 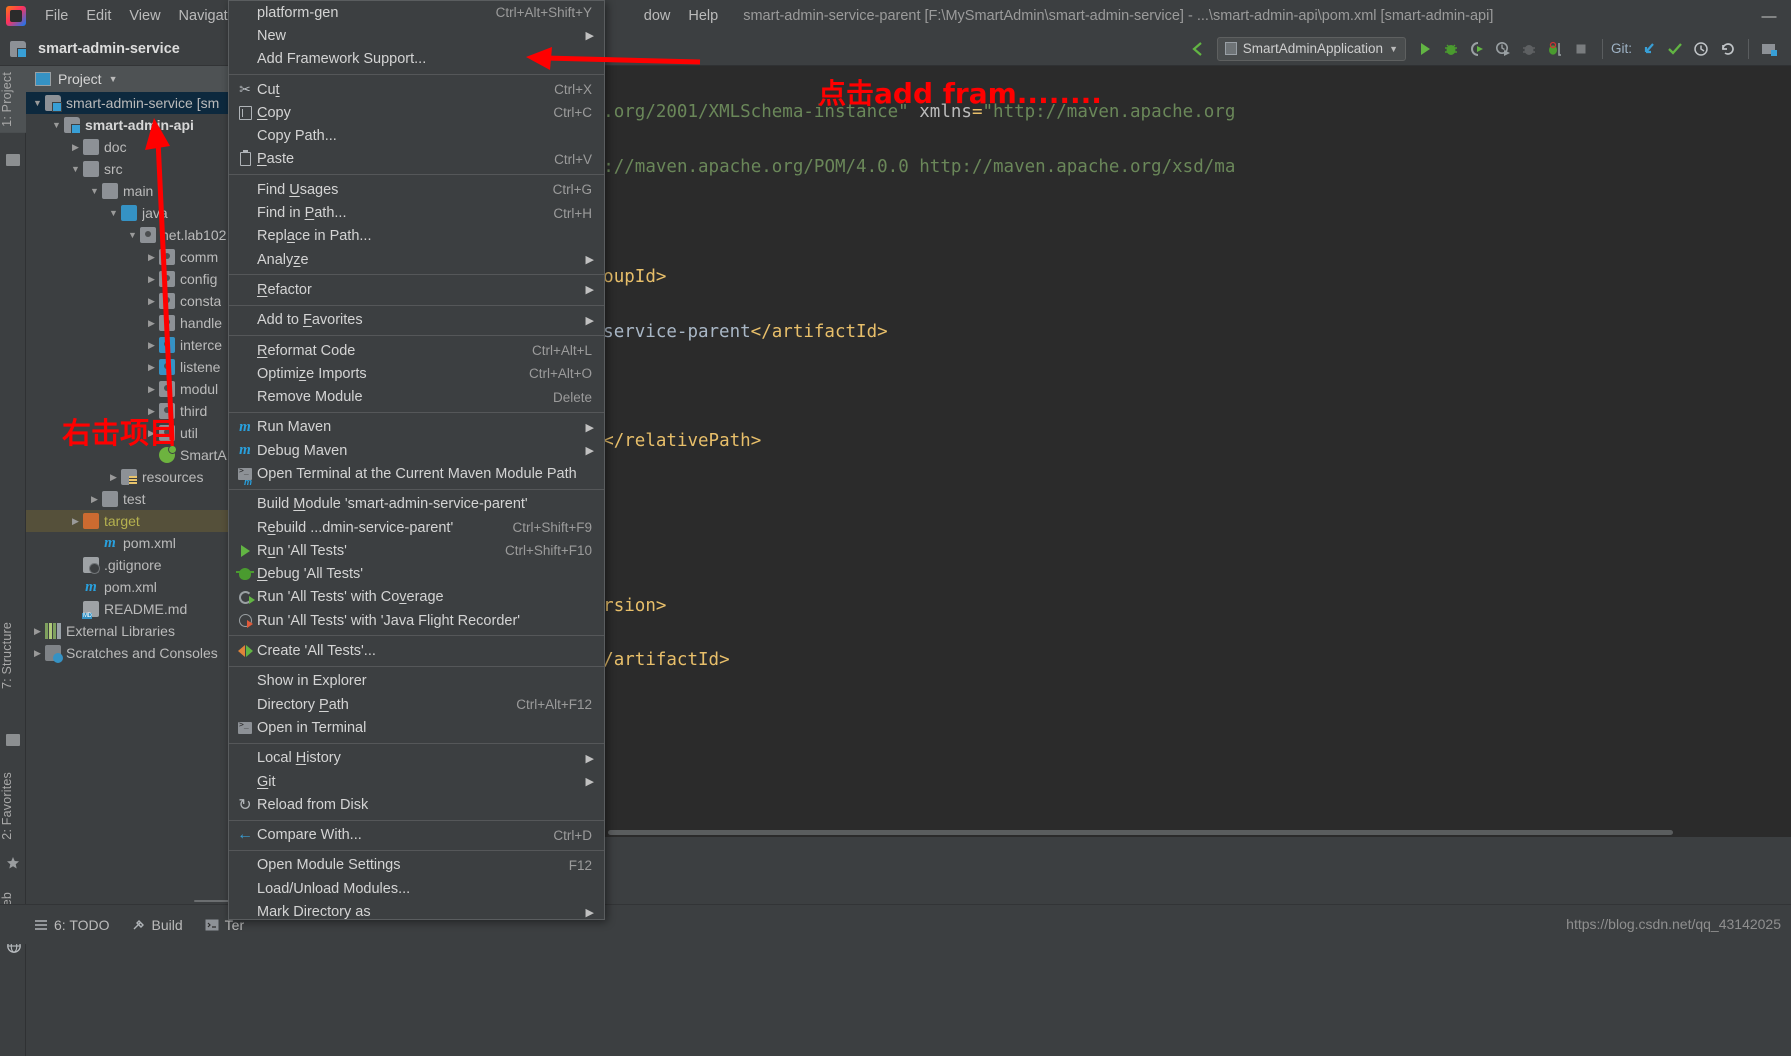 What do you see at coordinates (1727, 49) in the screenshot?
I see `git-rollback-icon` at bounding box center [1727, 49].